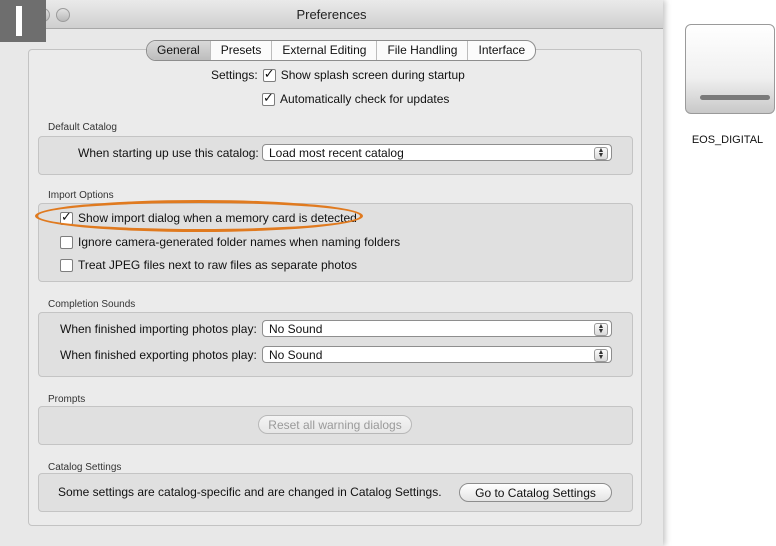 This screenshot has width=776, height=546. What do you see at coordinates (296, 355) in the screenshot?
I see `exporting-sound-value: No Sound` at bounding box center [296, 355].